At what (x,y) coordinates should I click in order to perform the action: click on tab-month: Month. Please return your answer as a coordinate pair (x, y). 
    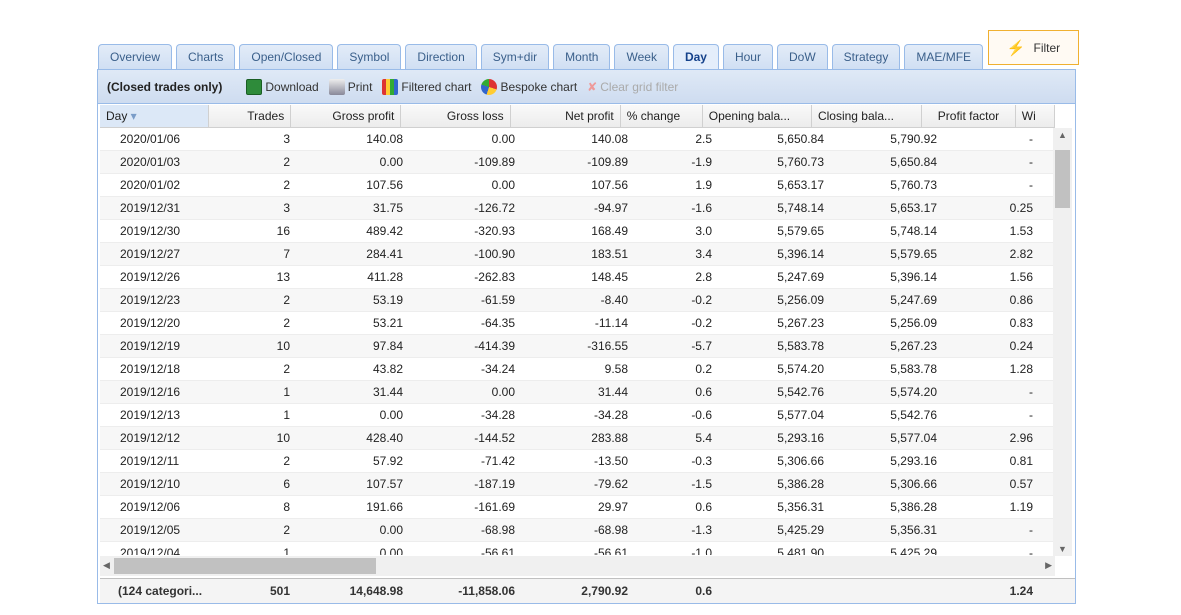
    Looking at the image, I should click on (582, 56).